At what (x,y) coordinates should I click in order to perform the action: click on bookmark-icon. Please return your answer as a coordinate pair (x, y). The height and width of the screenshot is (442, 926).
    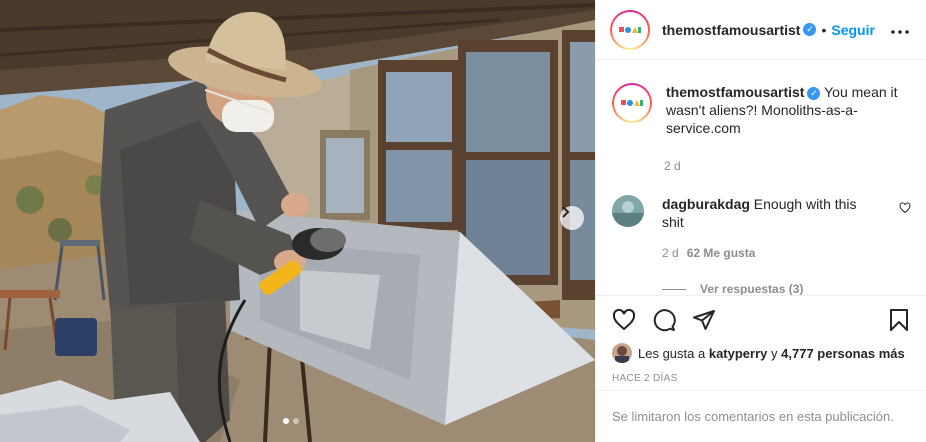
    Looking at the image, I should click on (899, 320).